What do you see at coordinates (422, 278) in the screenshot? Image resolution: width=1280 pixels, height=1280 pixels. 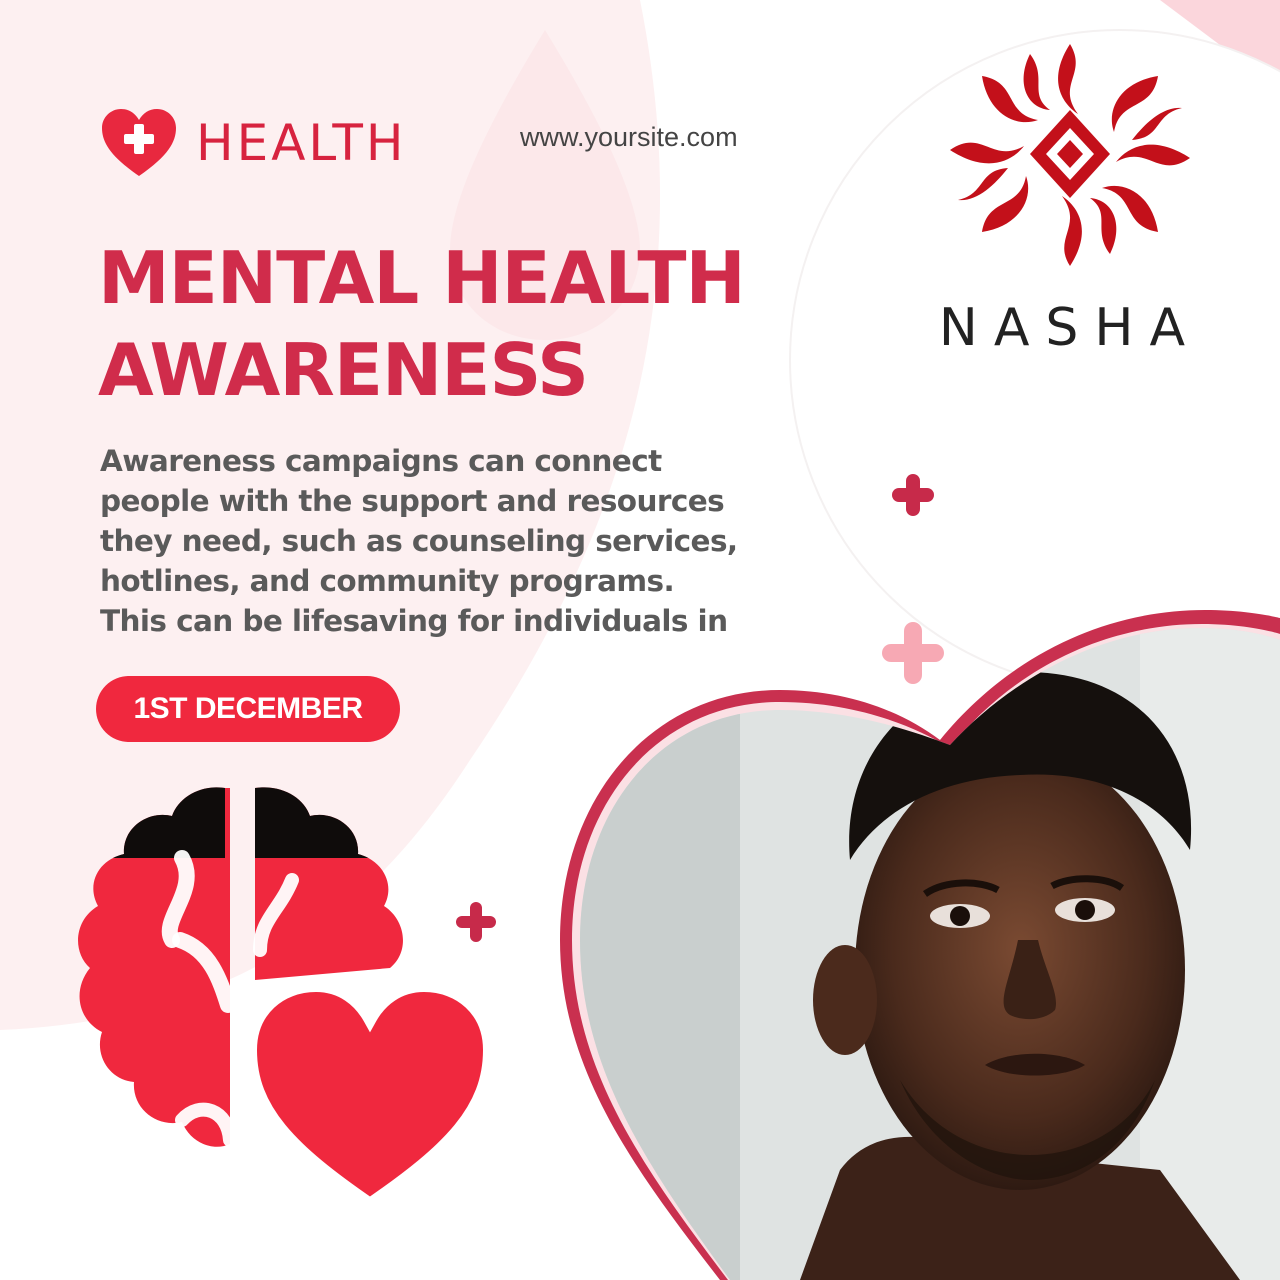 I see `title-line: MENTAL HEALTH` at bounding box center [422, 278].